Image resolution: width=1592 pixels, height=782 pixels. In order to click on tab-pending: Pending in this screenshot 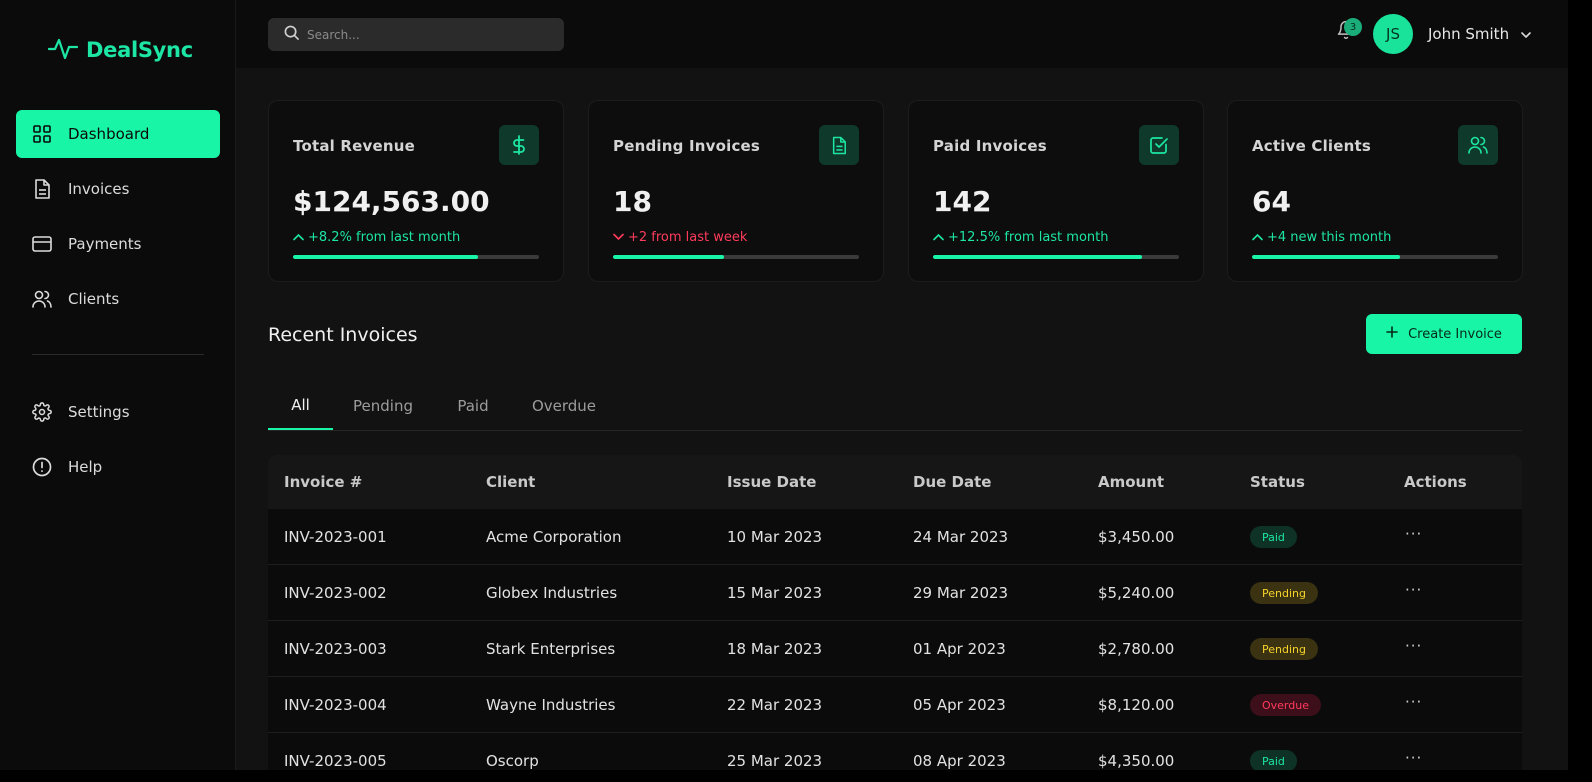, I will do `click(383, 406)`.